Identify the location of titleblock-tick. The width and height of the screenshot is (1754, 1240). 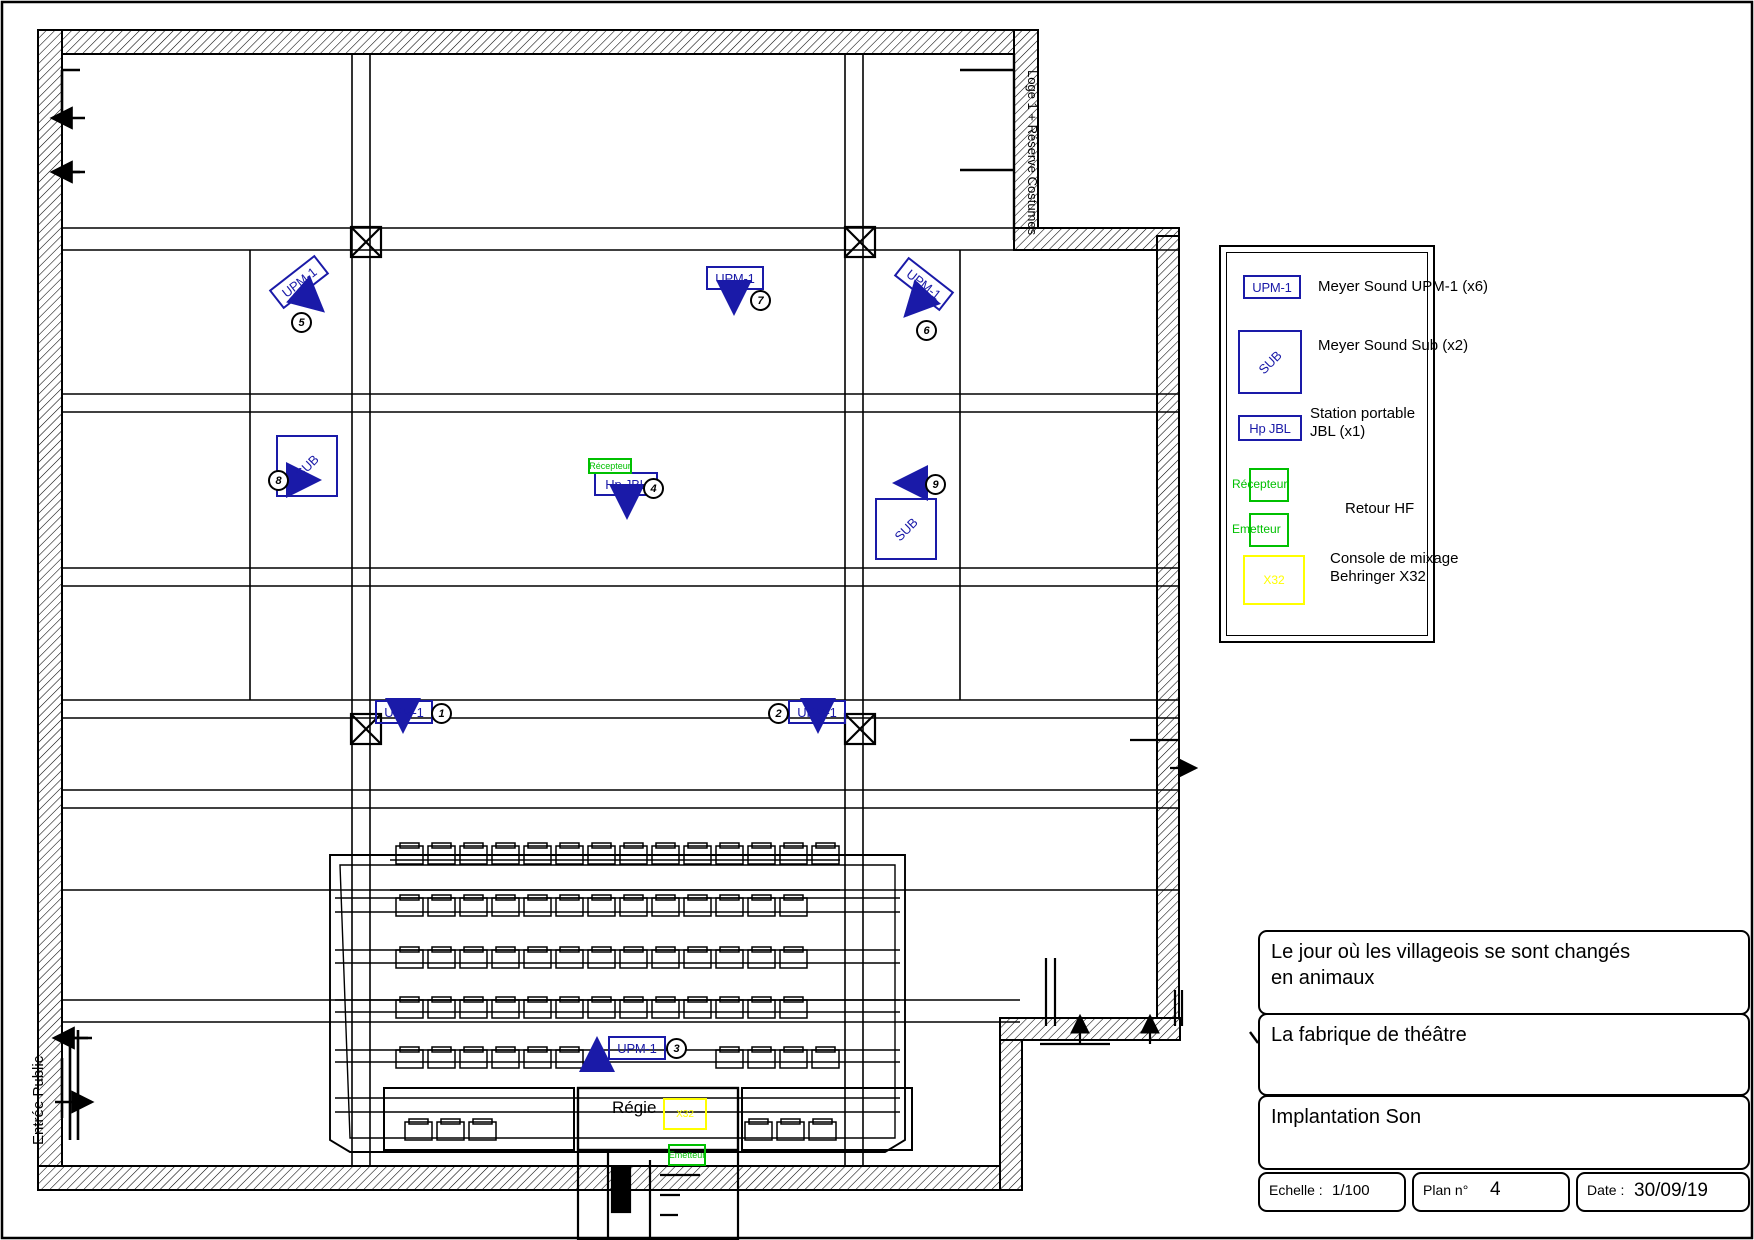
(1254, 1037).